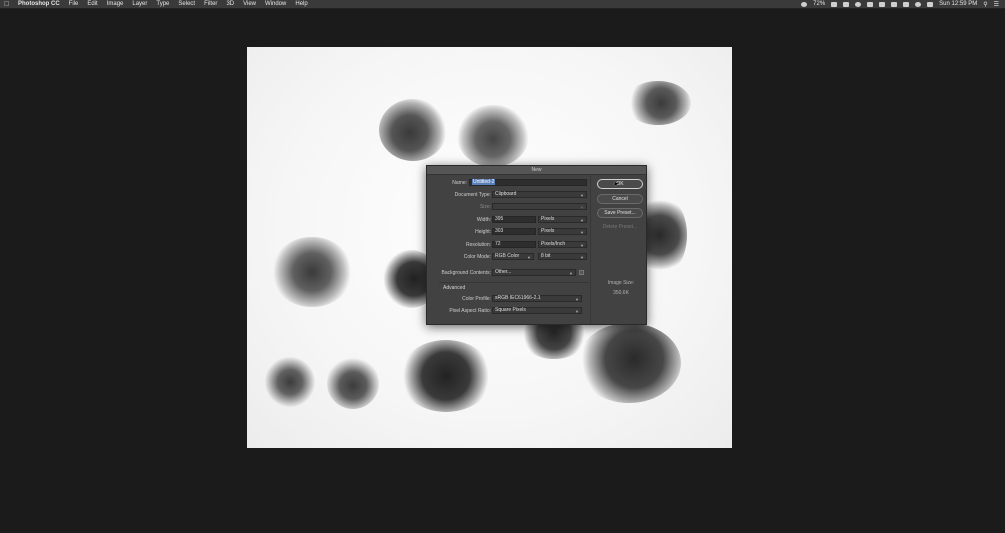  What do you see at coordinates (466, 273) in the screenshot?
I see `background-contents-label: Background Contents:` at bounding box center [466, 273].